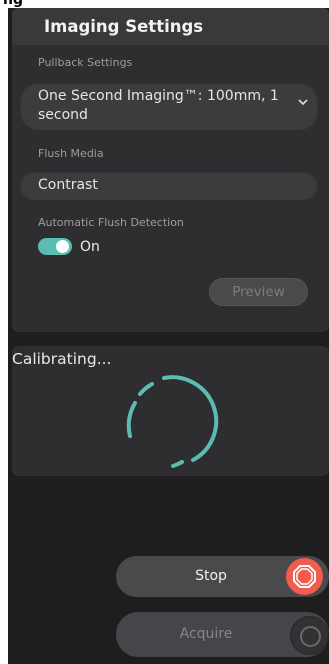  What do you see at coordinates (124, 26) in the screenshot?
I see `panel-title: Imaging Settings` at bounding box center [124, 26].